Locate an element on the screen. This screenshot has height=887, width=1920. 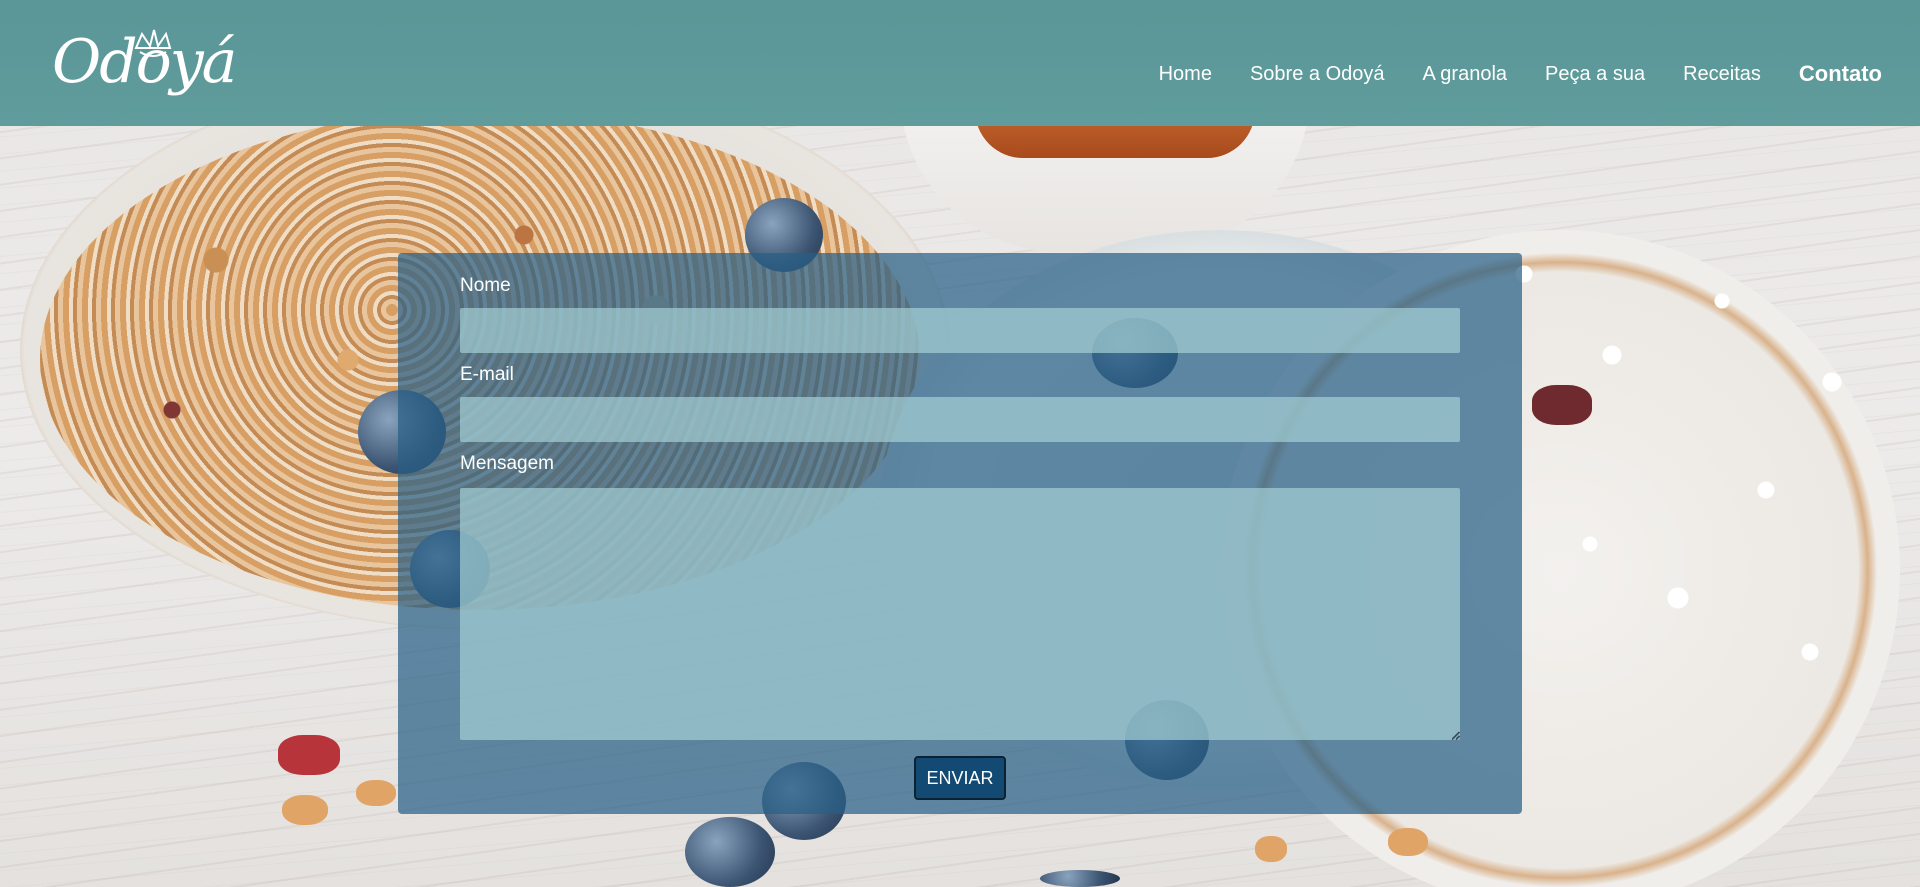
brand-logo: Odoyá is located at coordinates (144, 62).